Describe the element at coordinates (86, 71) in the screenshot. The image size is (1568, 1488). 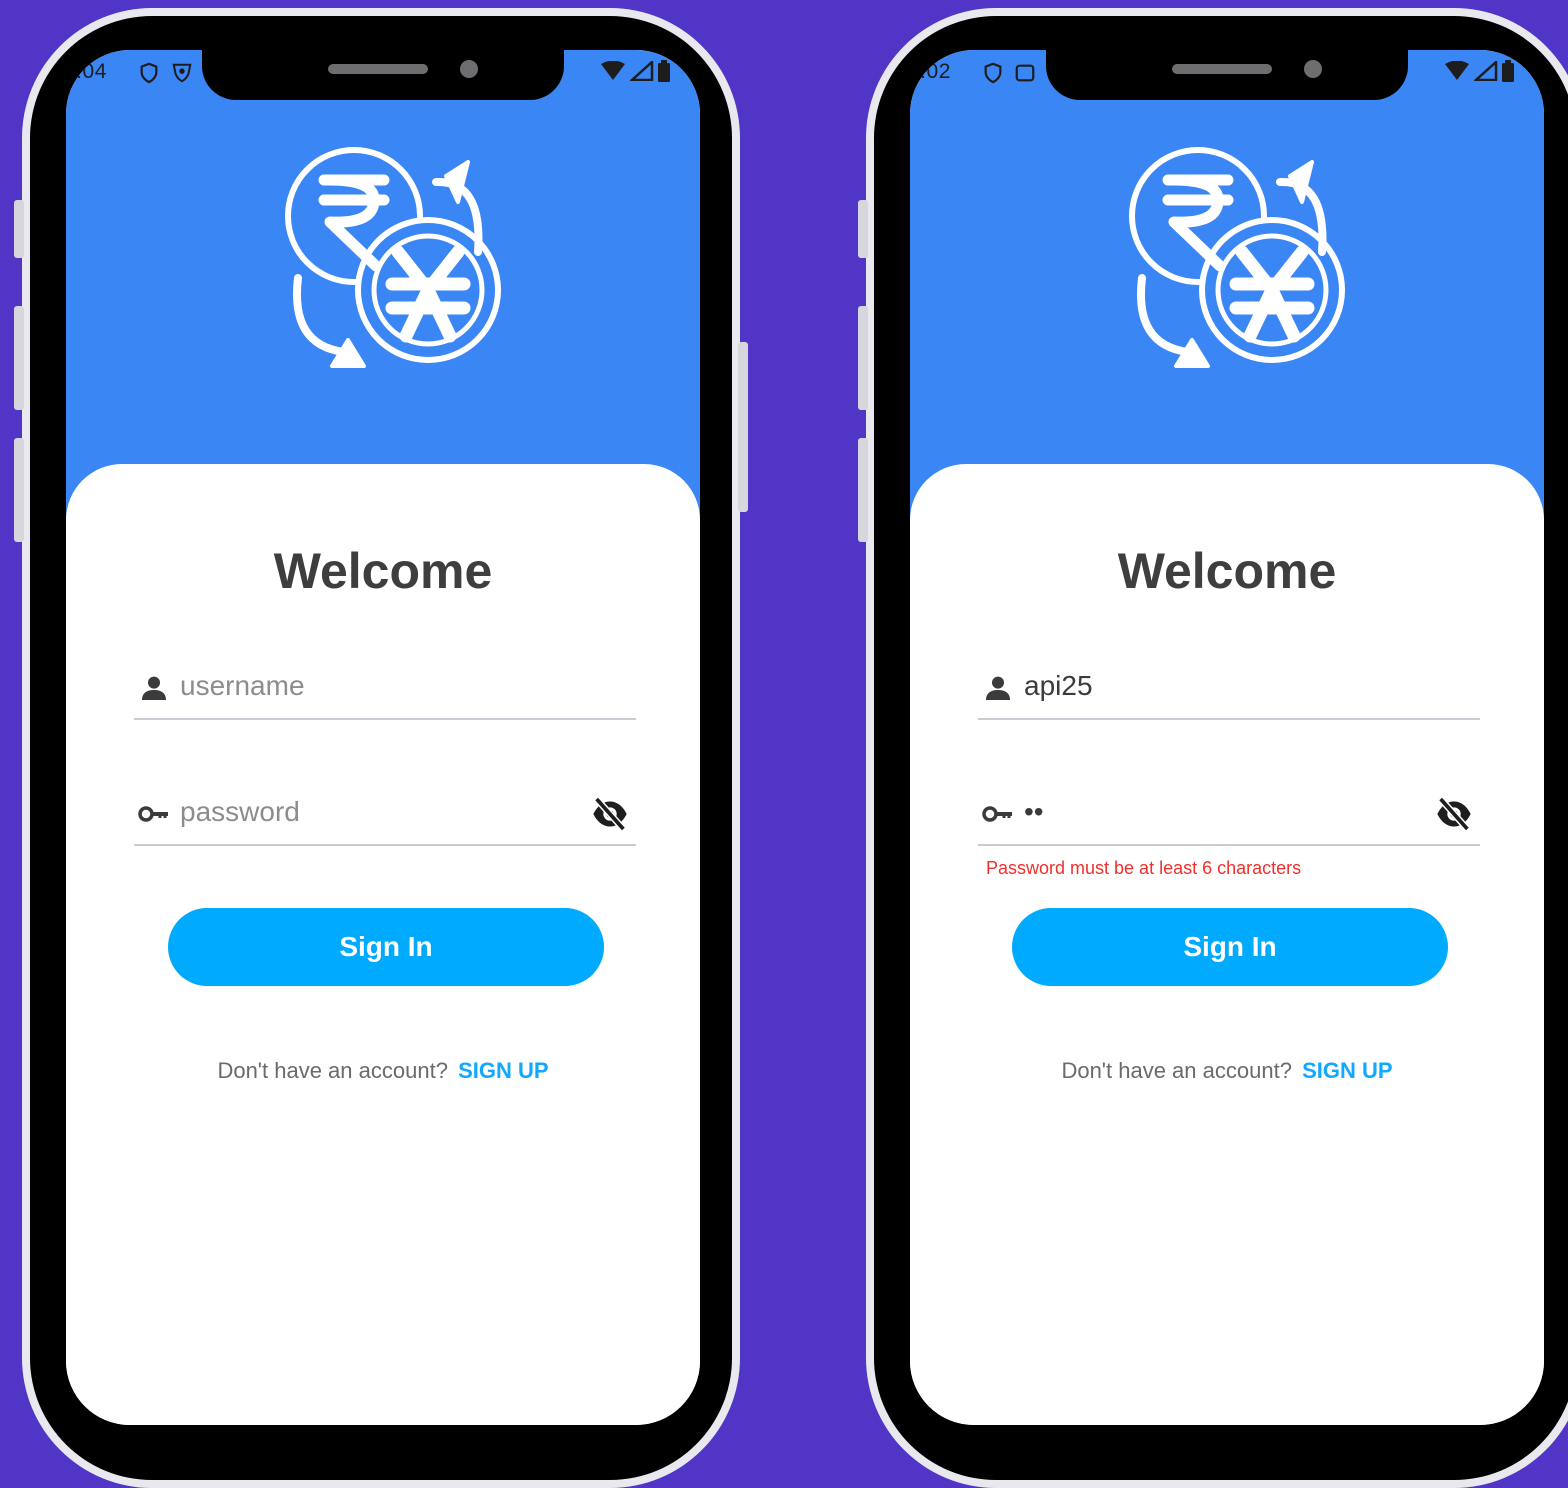
I see `status-time: 7:04` at that location.